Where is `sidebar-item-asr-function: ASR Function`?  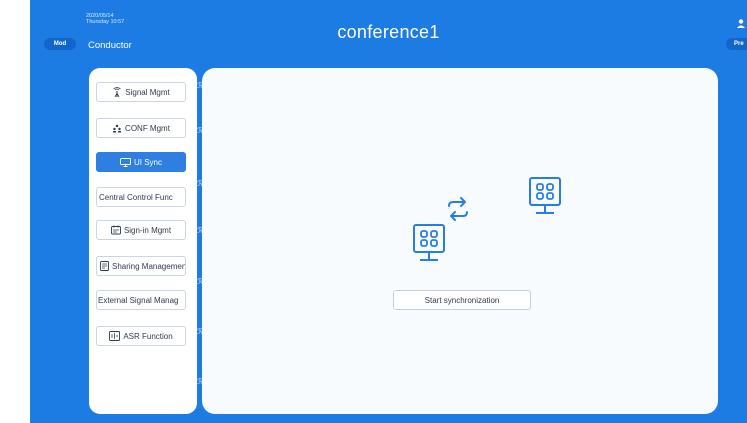
sidebar-item-asr-function: ASR Function is located at coordinates (141, 336).